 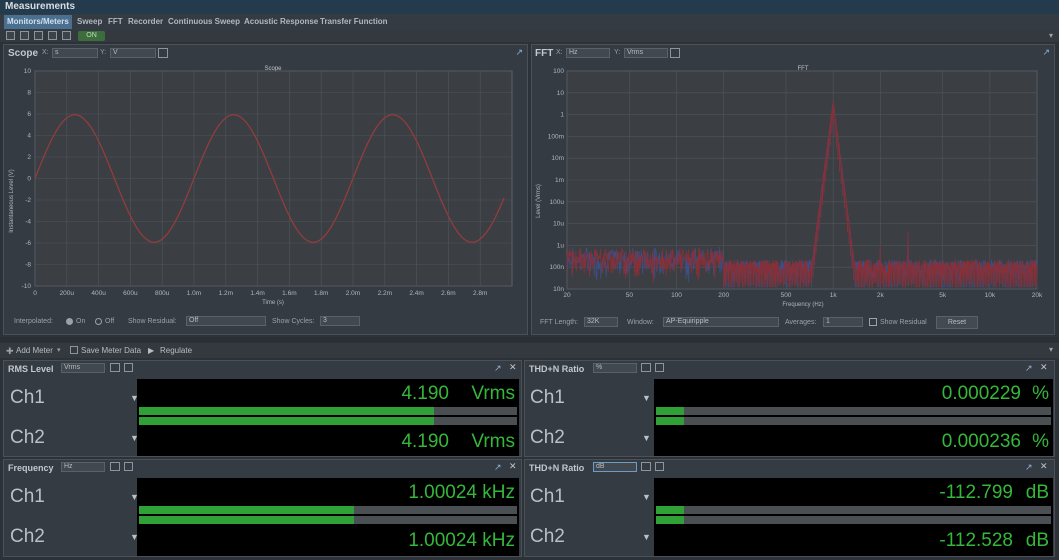 I want to click on fft-y-tick-label: 10u, so click(x=558, y=224).